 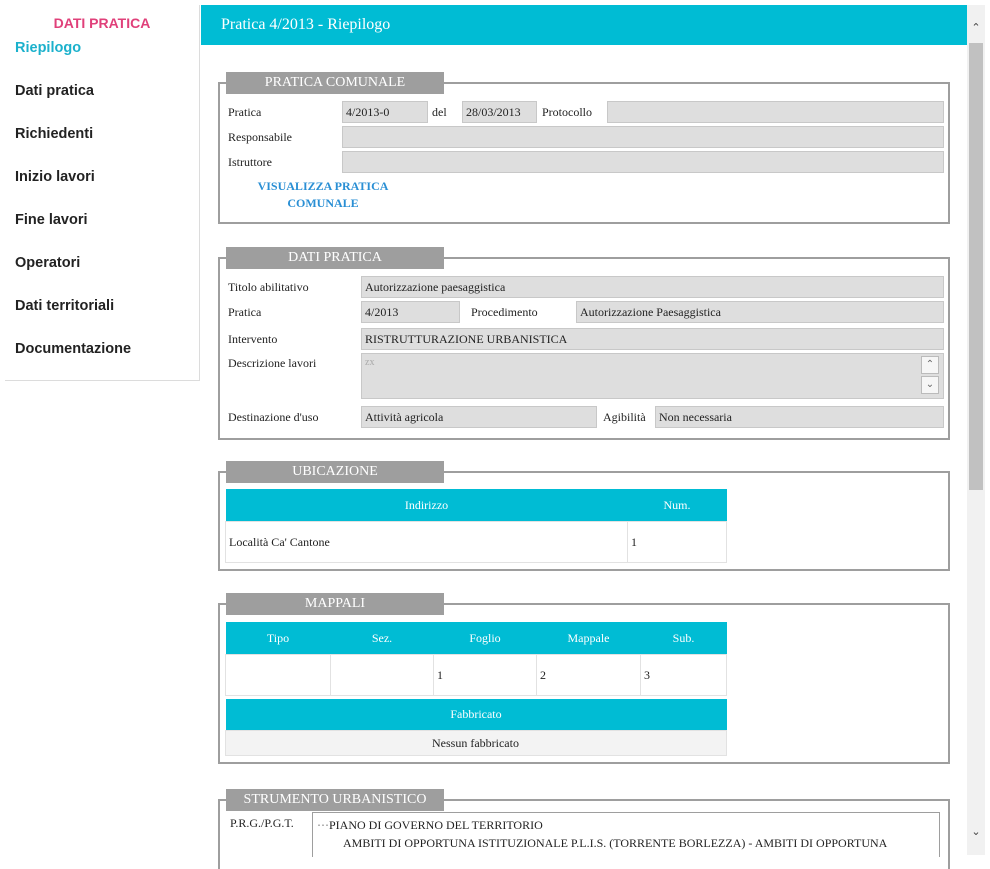 I want to click on column-header-fabbricato: Fabbricato, so click(x=476, y=715).